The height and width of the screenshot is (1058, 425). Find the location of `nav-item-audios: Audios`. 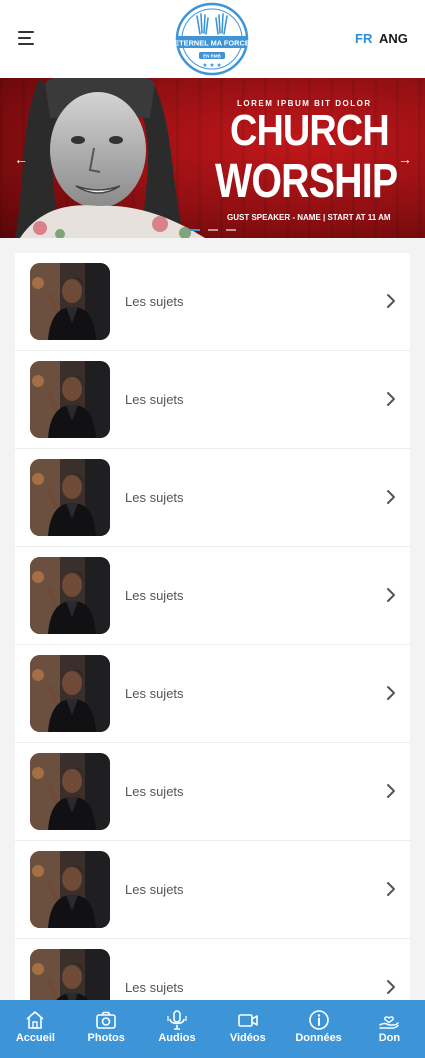

nav-item-audios: Audios is located at coordinates (177, 1029).